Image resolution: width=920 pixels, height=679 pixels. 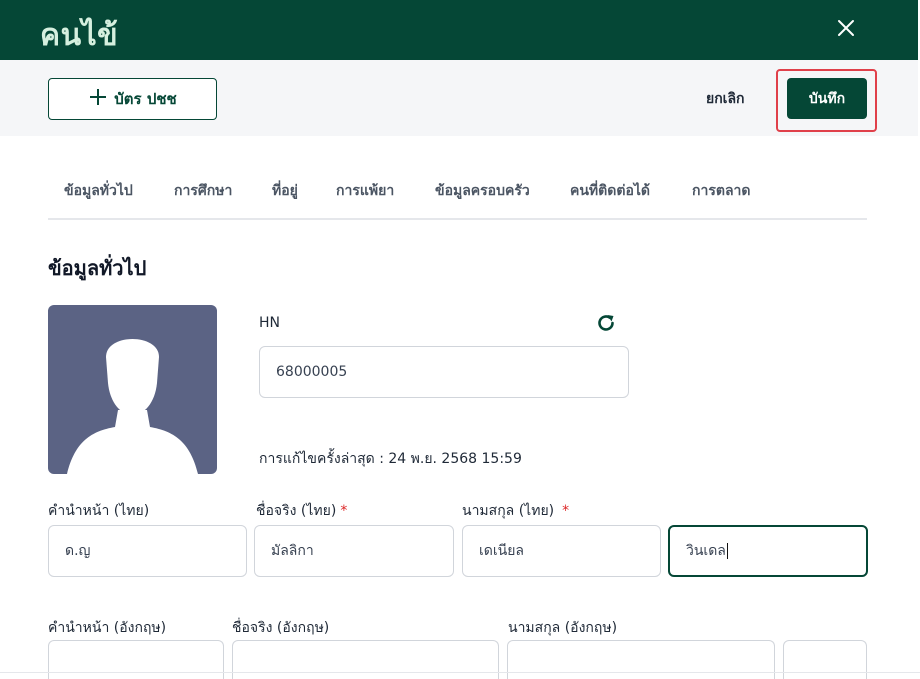 I want to click on thai-last-name-value: เดเนียล, so click(x=502, y=551).